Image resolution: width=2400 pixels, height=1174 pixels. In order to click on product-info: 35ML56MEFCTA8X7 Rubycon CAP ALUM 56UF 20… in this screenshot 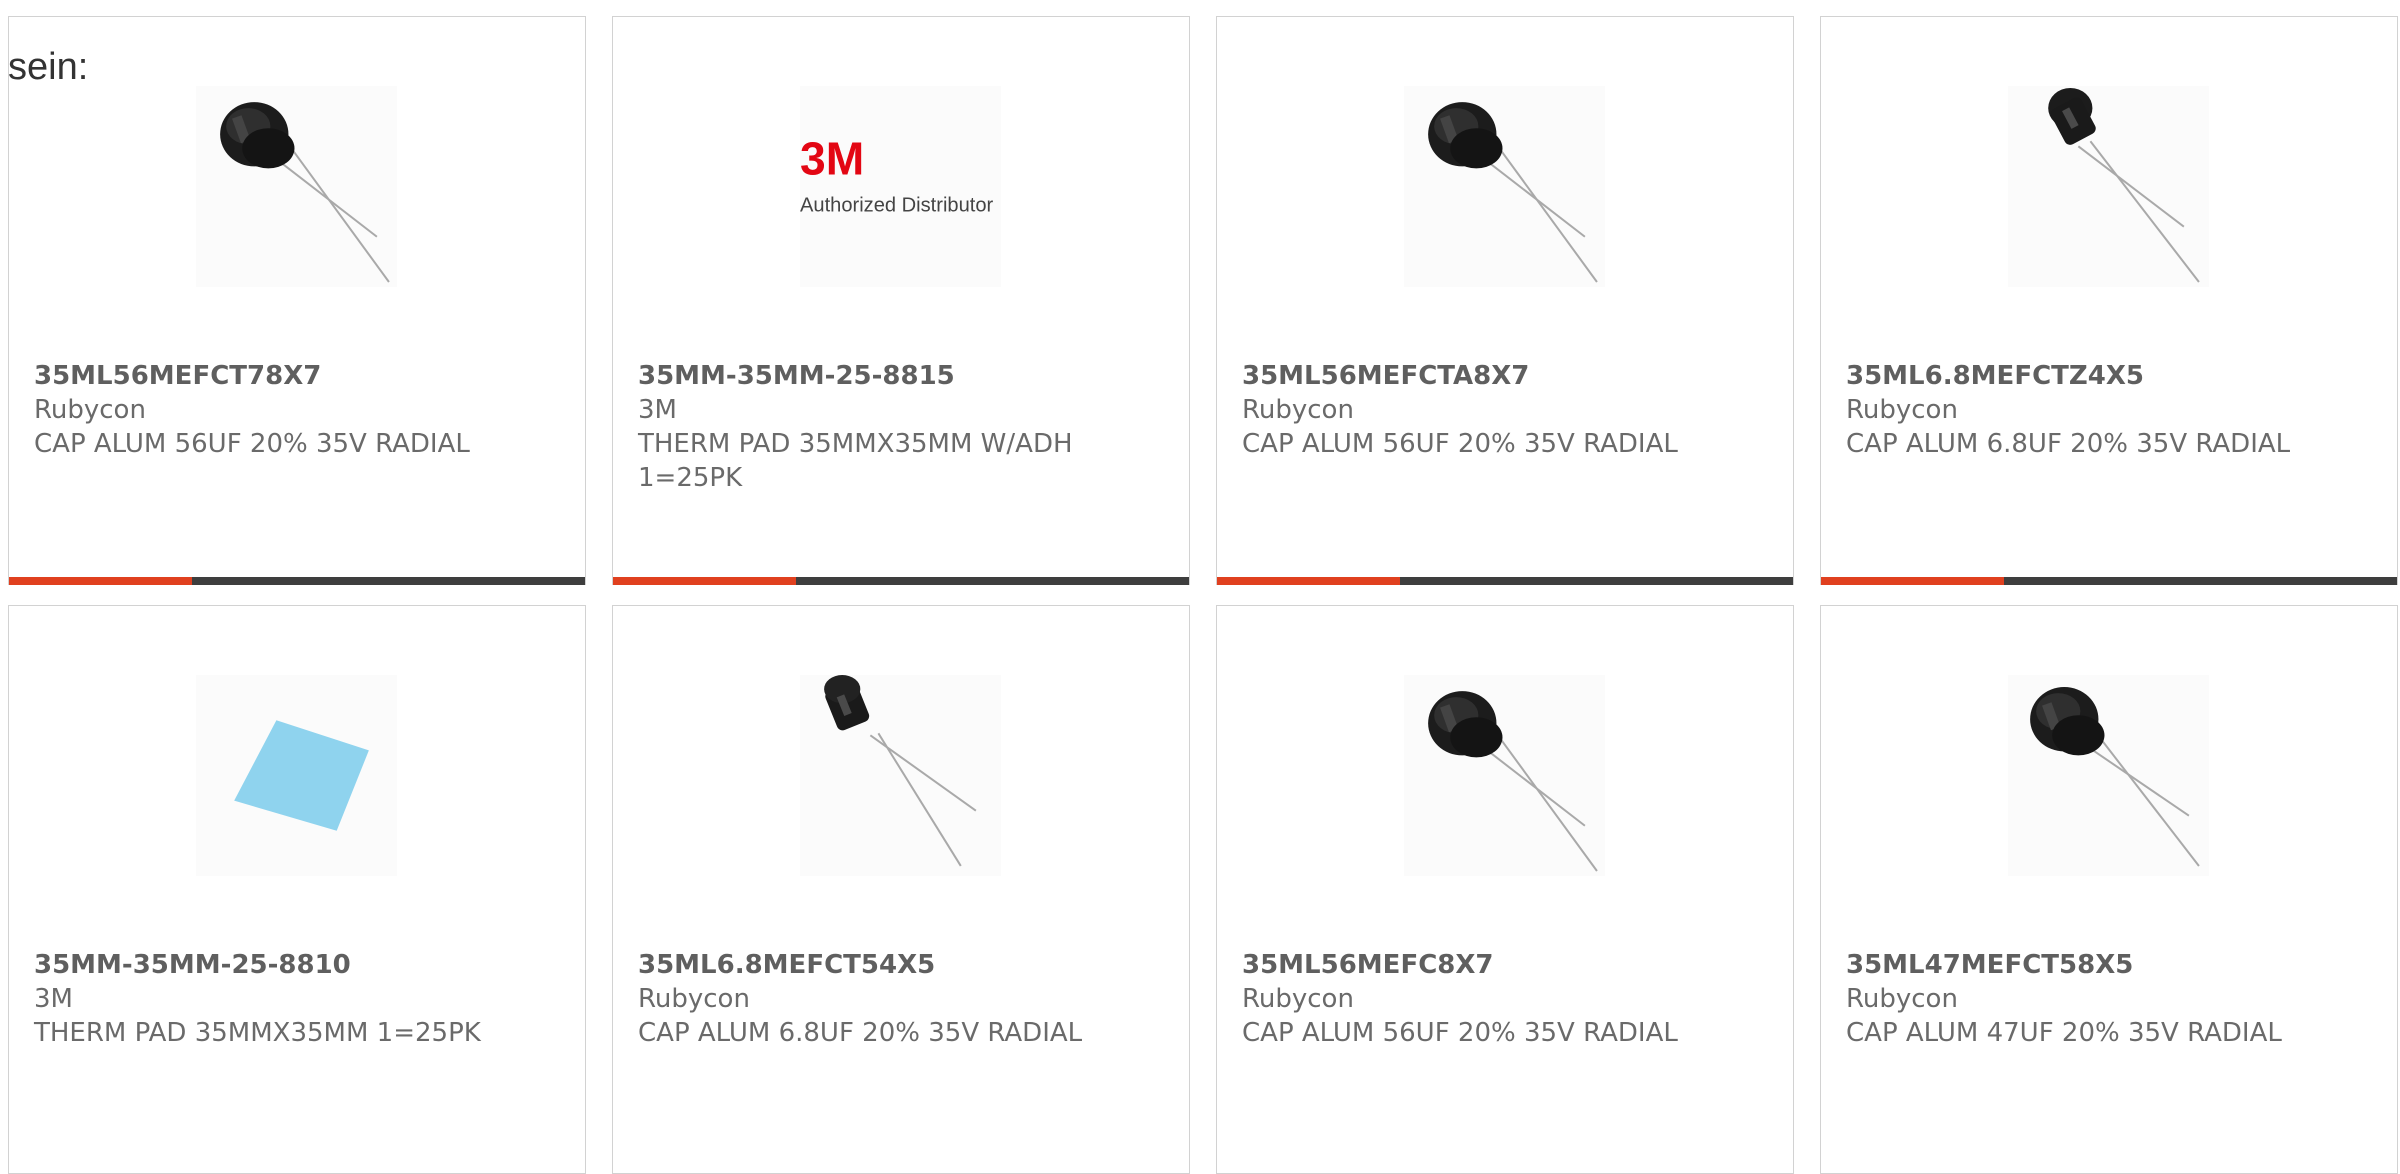, I will do `click(1509, 410)`.